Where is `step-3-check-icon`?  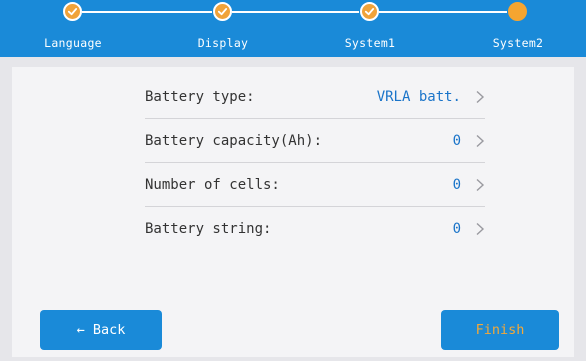 step-3-check-icon is located at coordinates (369, 11).